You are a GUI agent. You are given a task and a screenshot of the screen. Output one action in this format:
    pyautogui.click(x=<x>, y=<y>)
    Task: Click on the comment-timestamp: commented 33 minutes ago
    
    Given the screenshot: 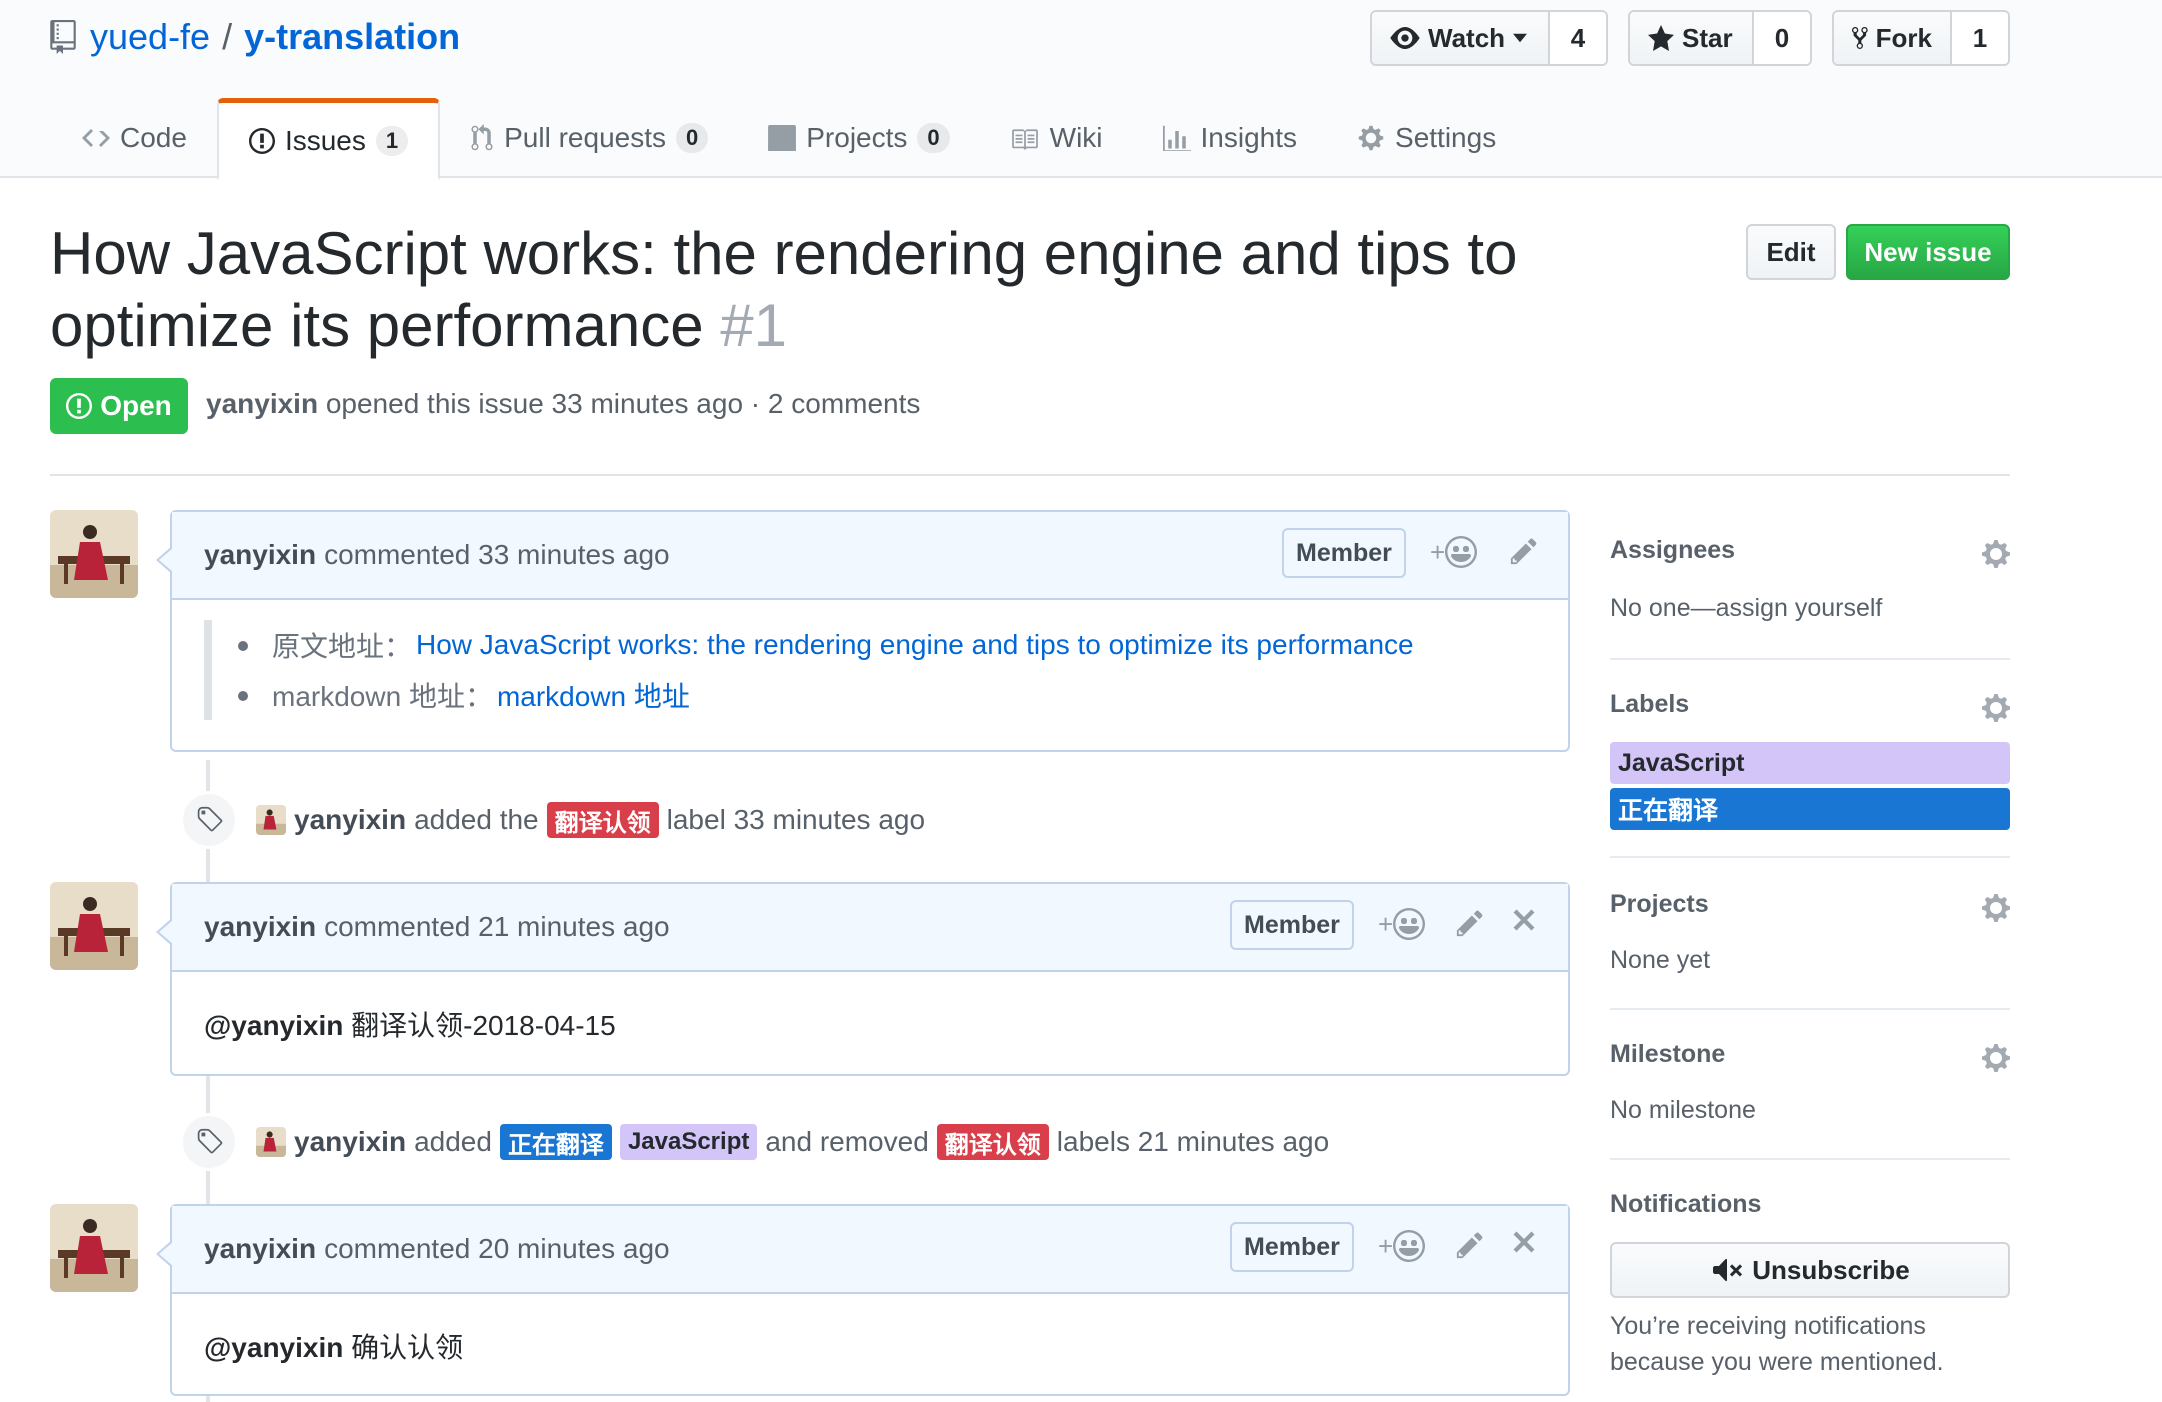 What is the action you would take?
    pyautogui.click(x=497, y=555)
    